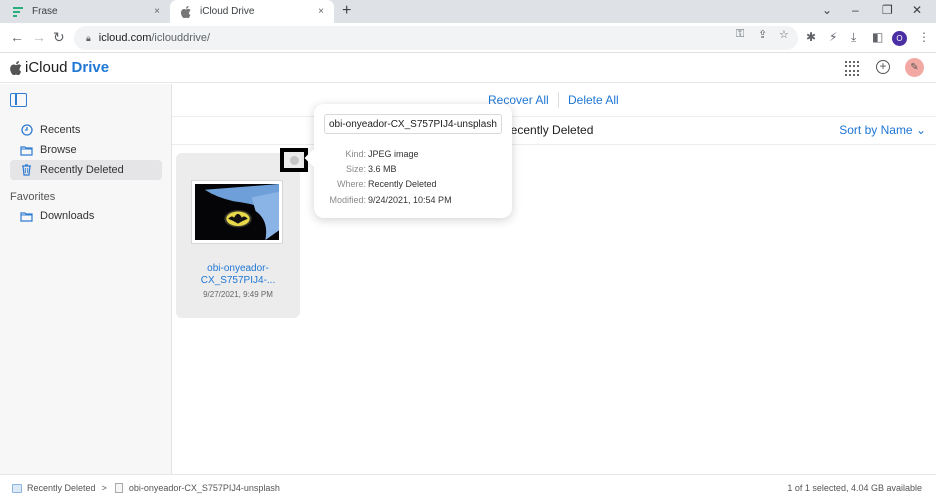 The height and width of the screenshot is (500, 936). What do you see at coordinates (86, 150) in the screenshot?
I see `sidebar-item-browse: Browse` at bounding box center [86, 150].